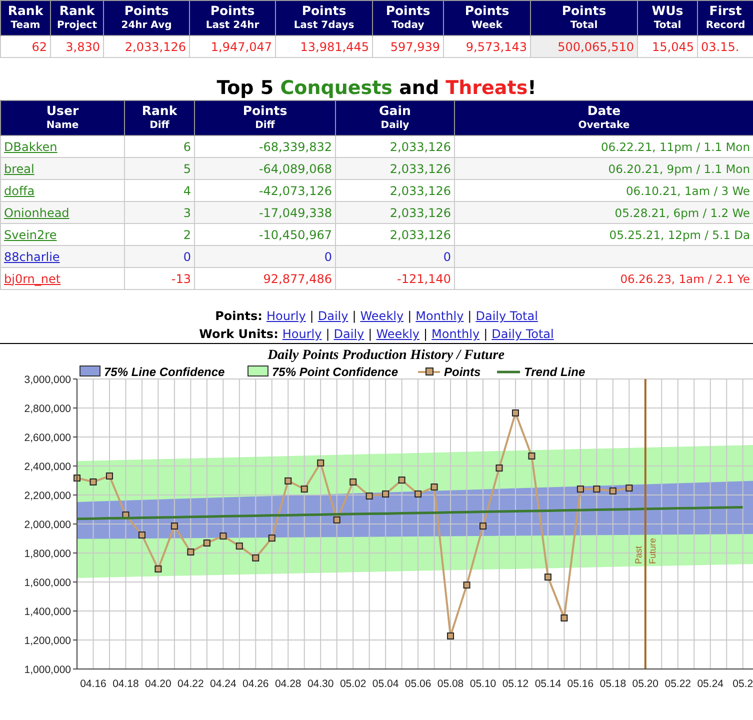 Image resolution: width=753 pixels, height=720 pixels. I want to click on x-tick-label: 05.16, so click(580, 684).